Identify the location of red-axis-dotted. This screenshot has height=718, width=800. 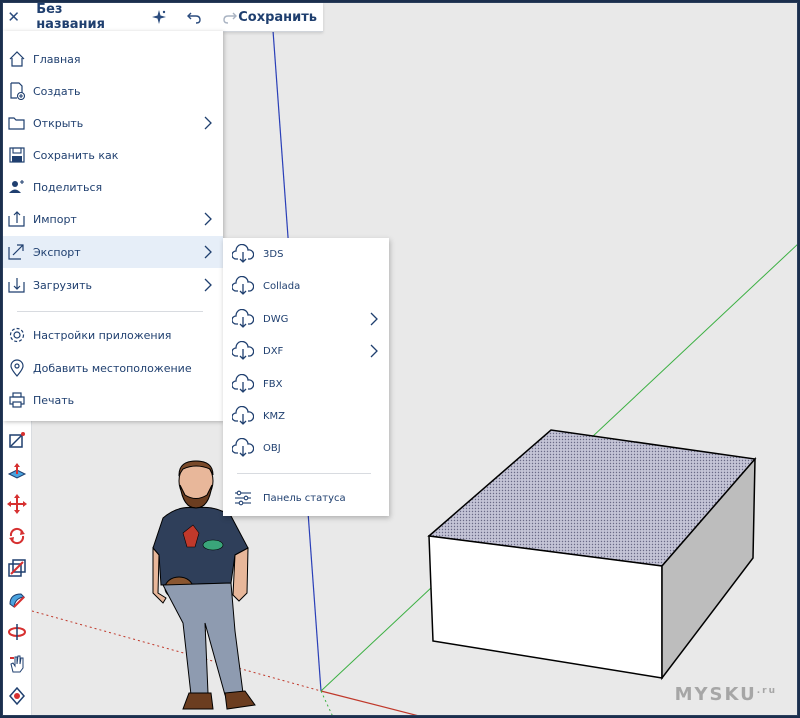
(162, 647).